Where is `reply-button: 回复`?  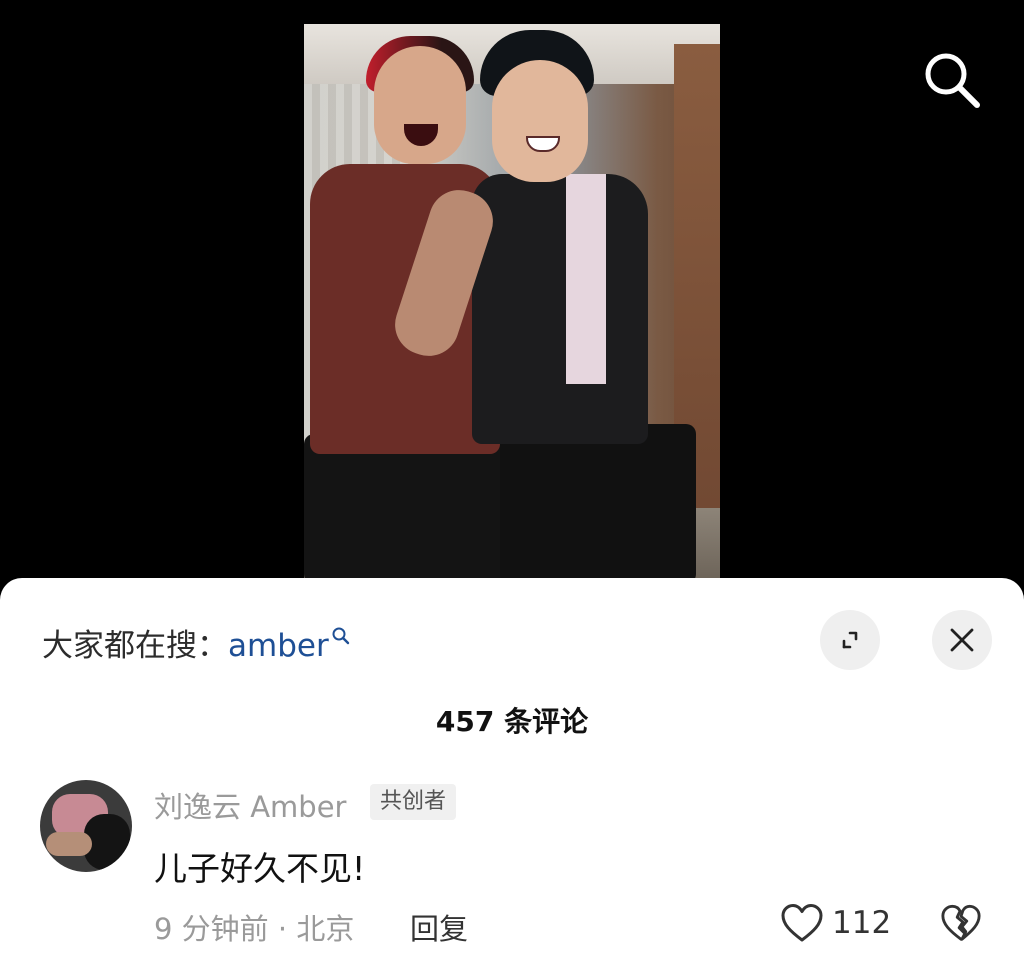 reply-button: 回复 is located at coordinates (439, 927).